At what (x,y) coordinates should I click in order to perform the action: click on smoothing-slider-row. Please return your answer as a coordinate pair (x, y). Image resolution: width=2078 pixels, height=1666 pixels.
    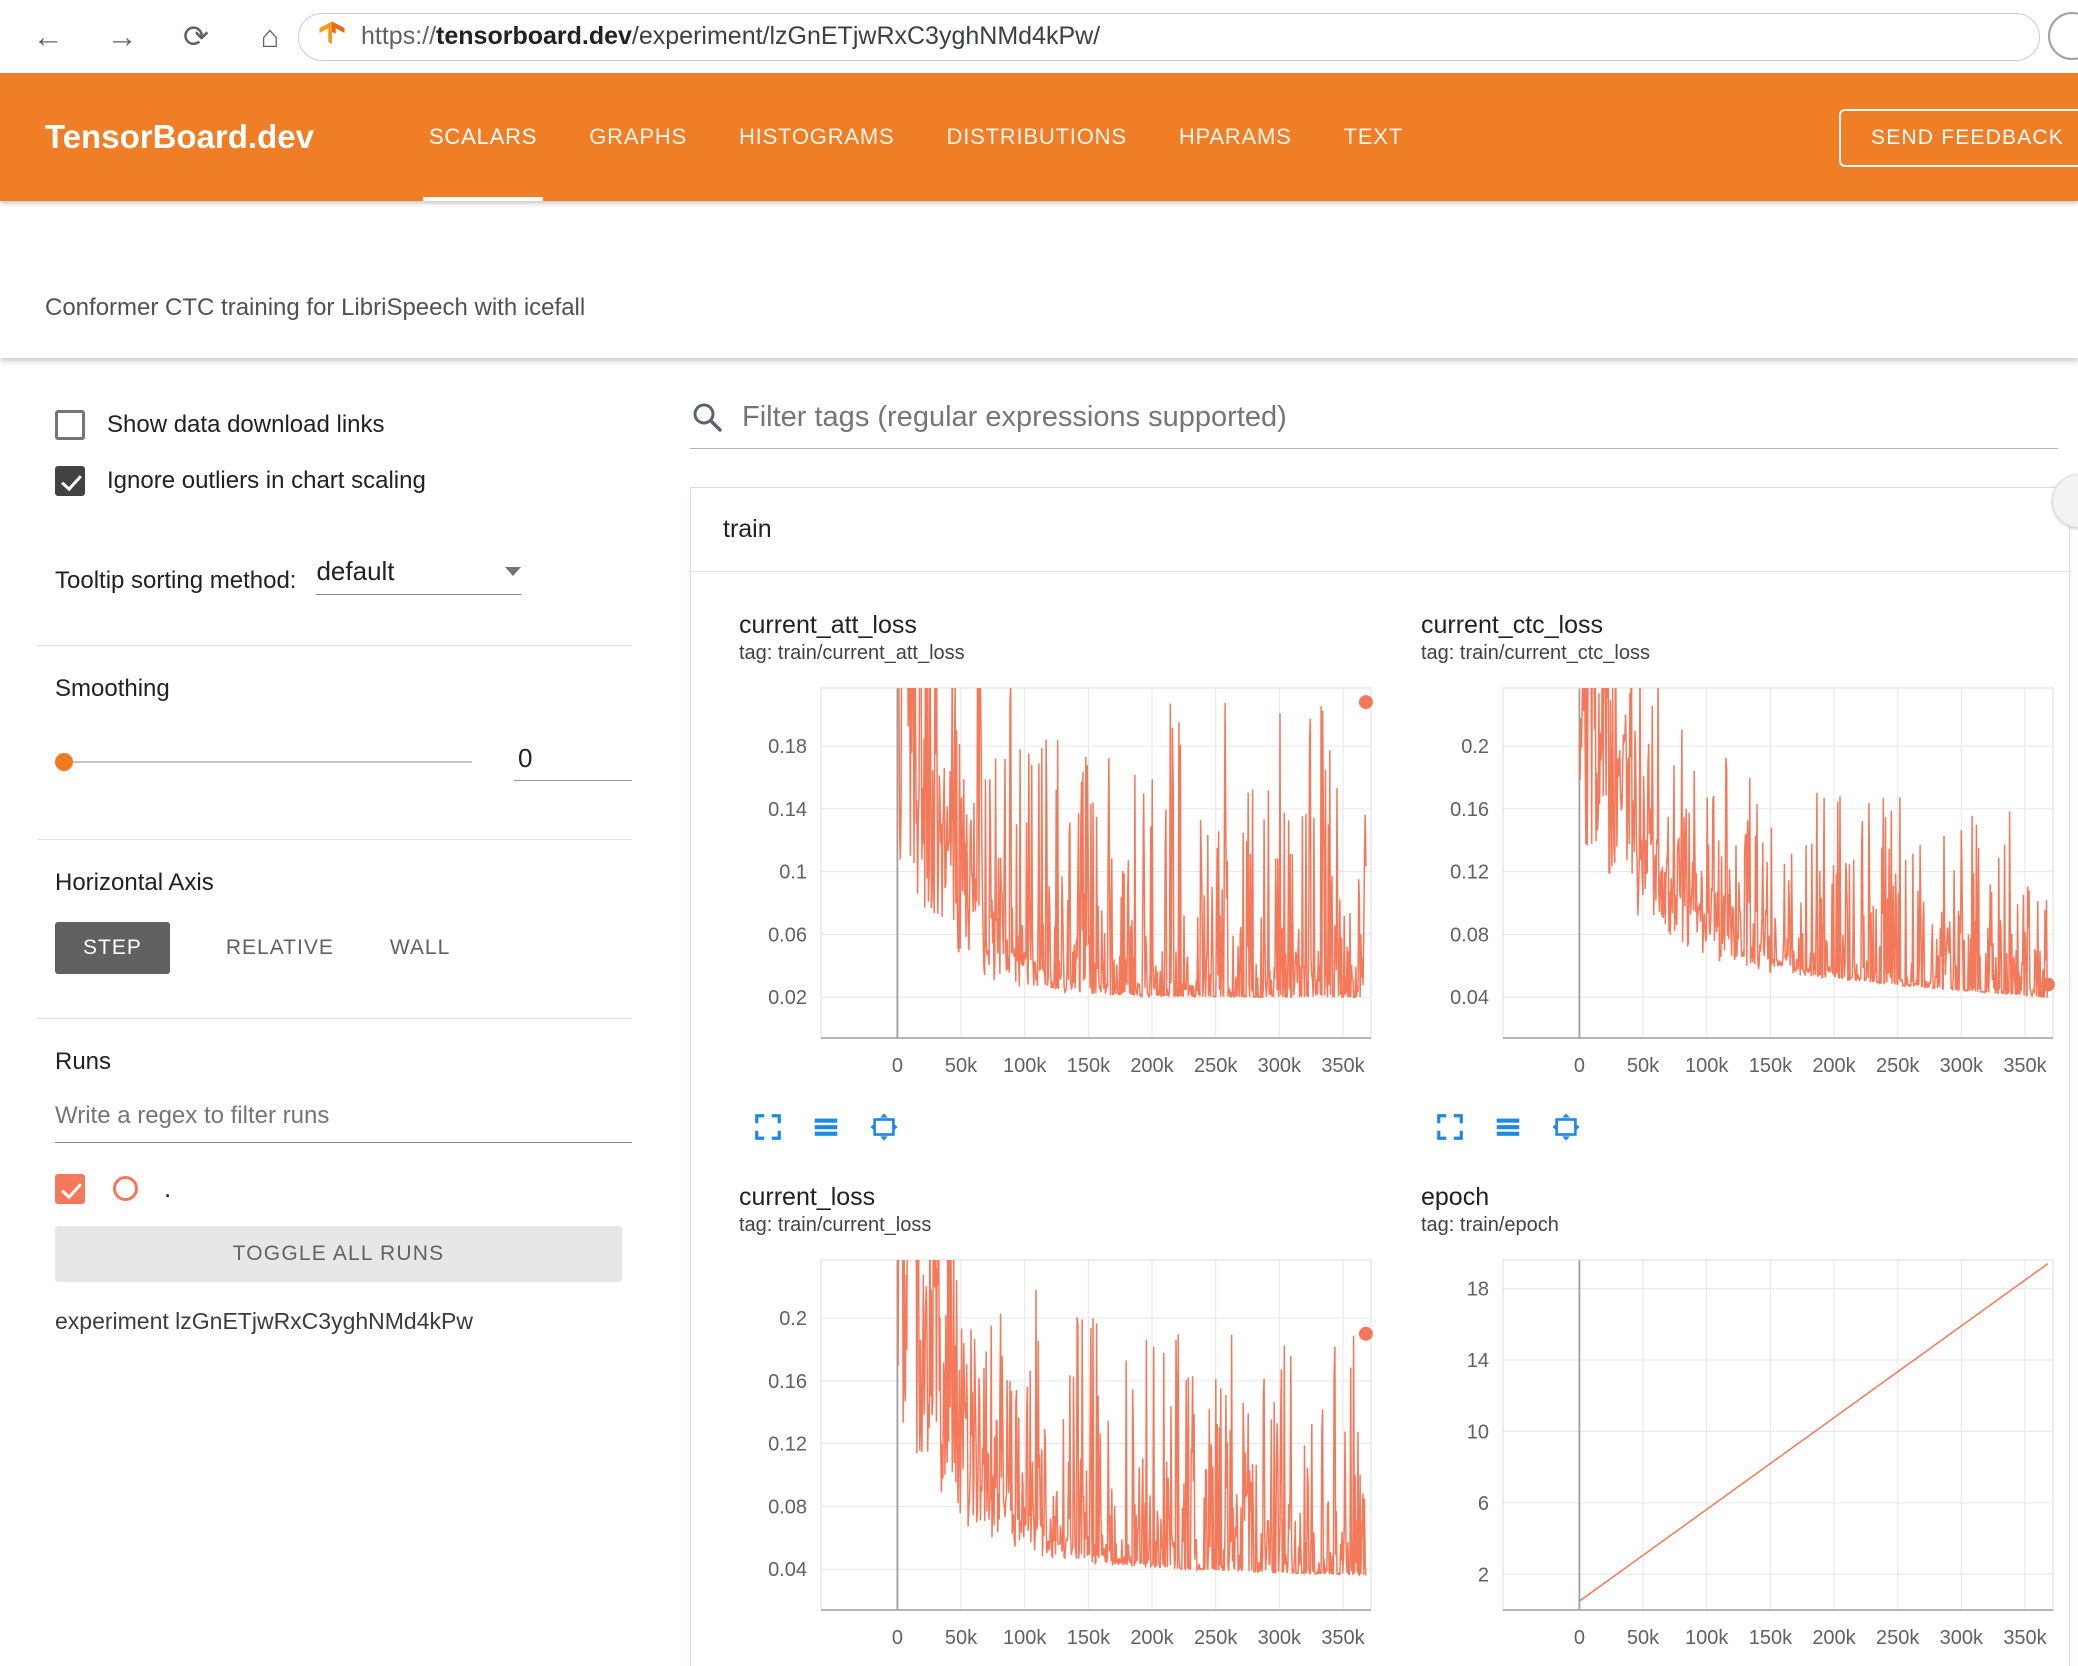
    Looking at the image, I should click on (343, 762).